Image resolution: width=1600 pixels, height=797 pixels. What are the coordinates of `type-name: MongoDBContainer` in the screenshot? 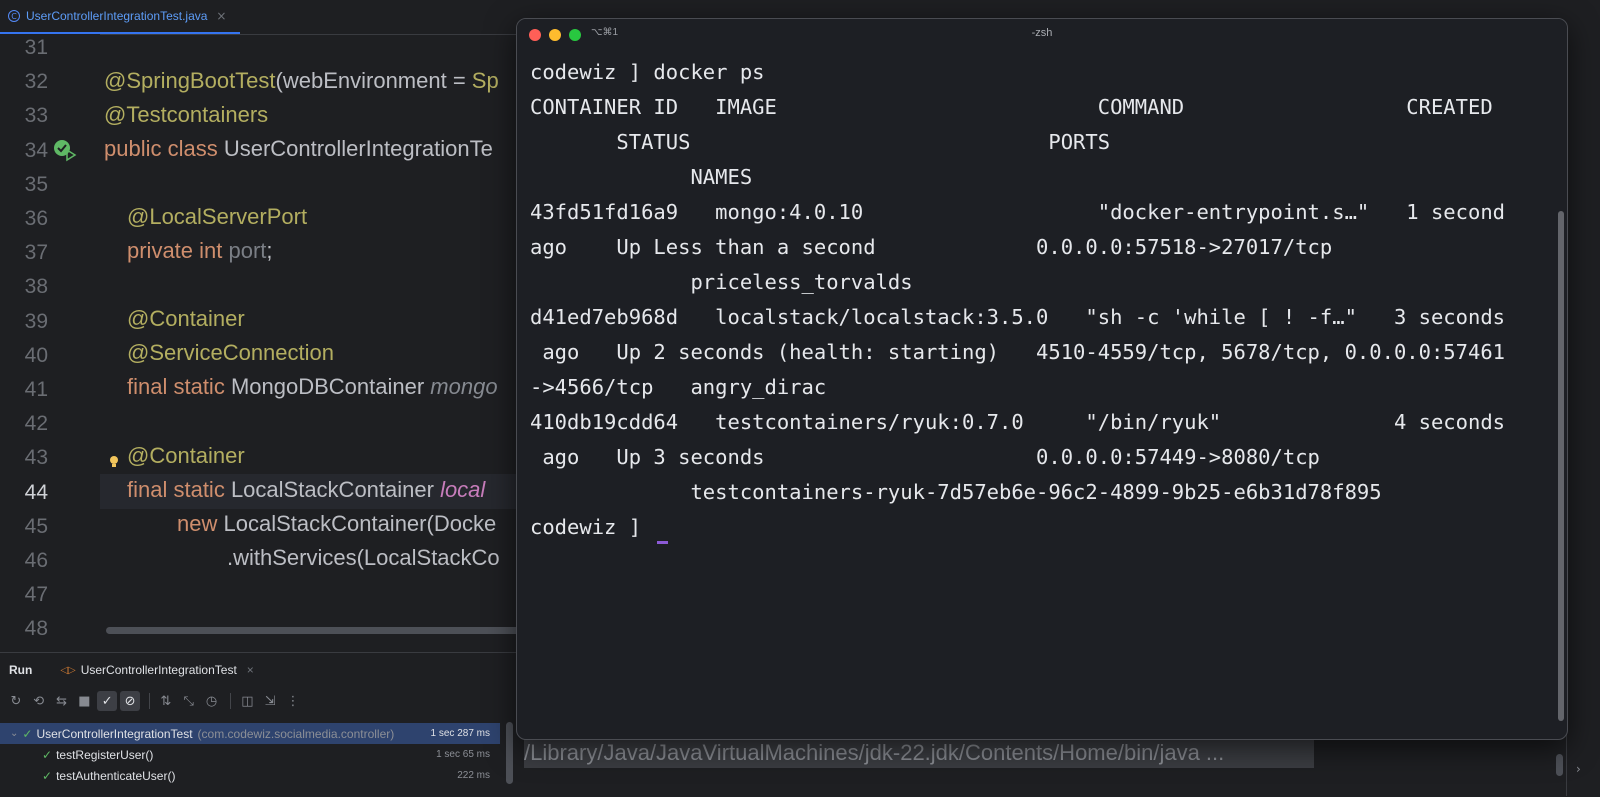 It's located at (330, 386).